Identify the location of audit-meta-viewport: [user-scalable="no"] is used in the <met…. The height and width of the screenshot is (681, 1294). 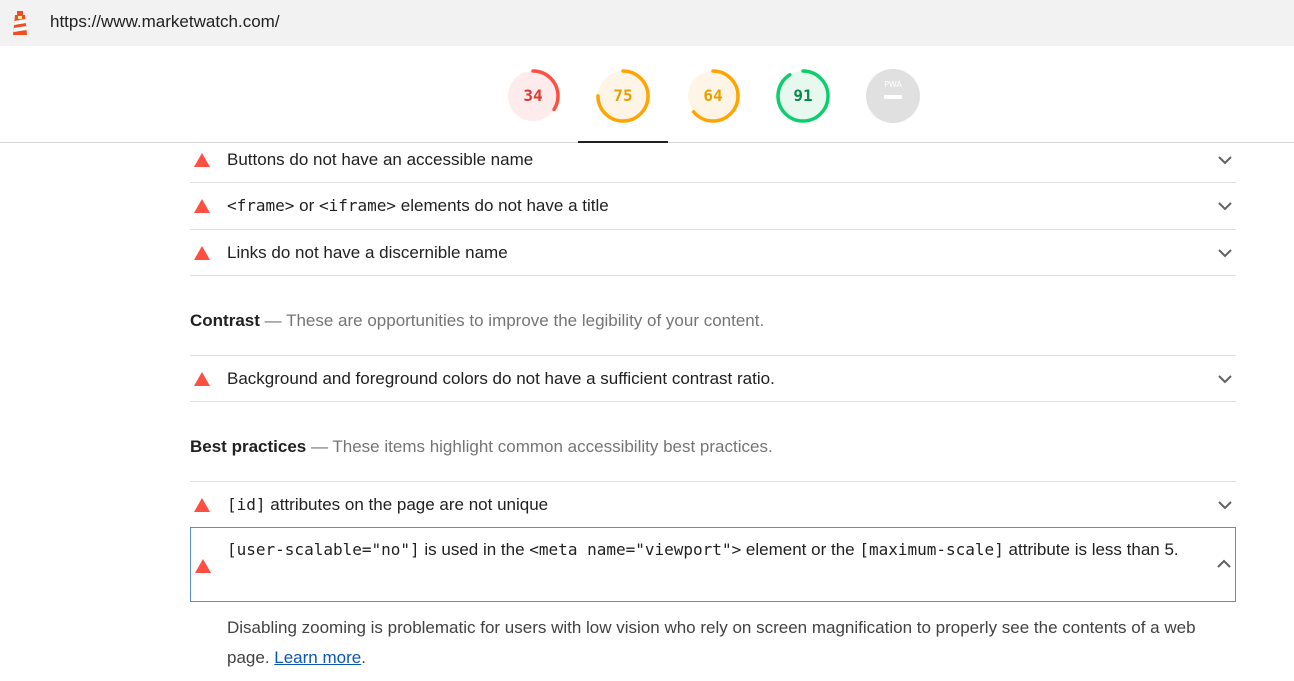
(713, 564).